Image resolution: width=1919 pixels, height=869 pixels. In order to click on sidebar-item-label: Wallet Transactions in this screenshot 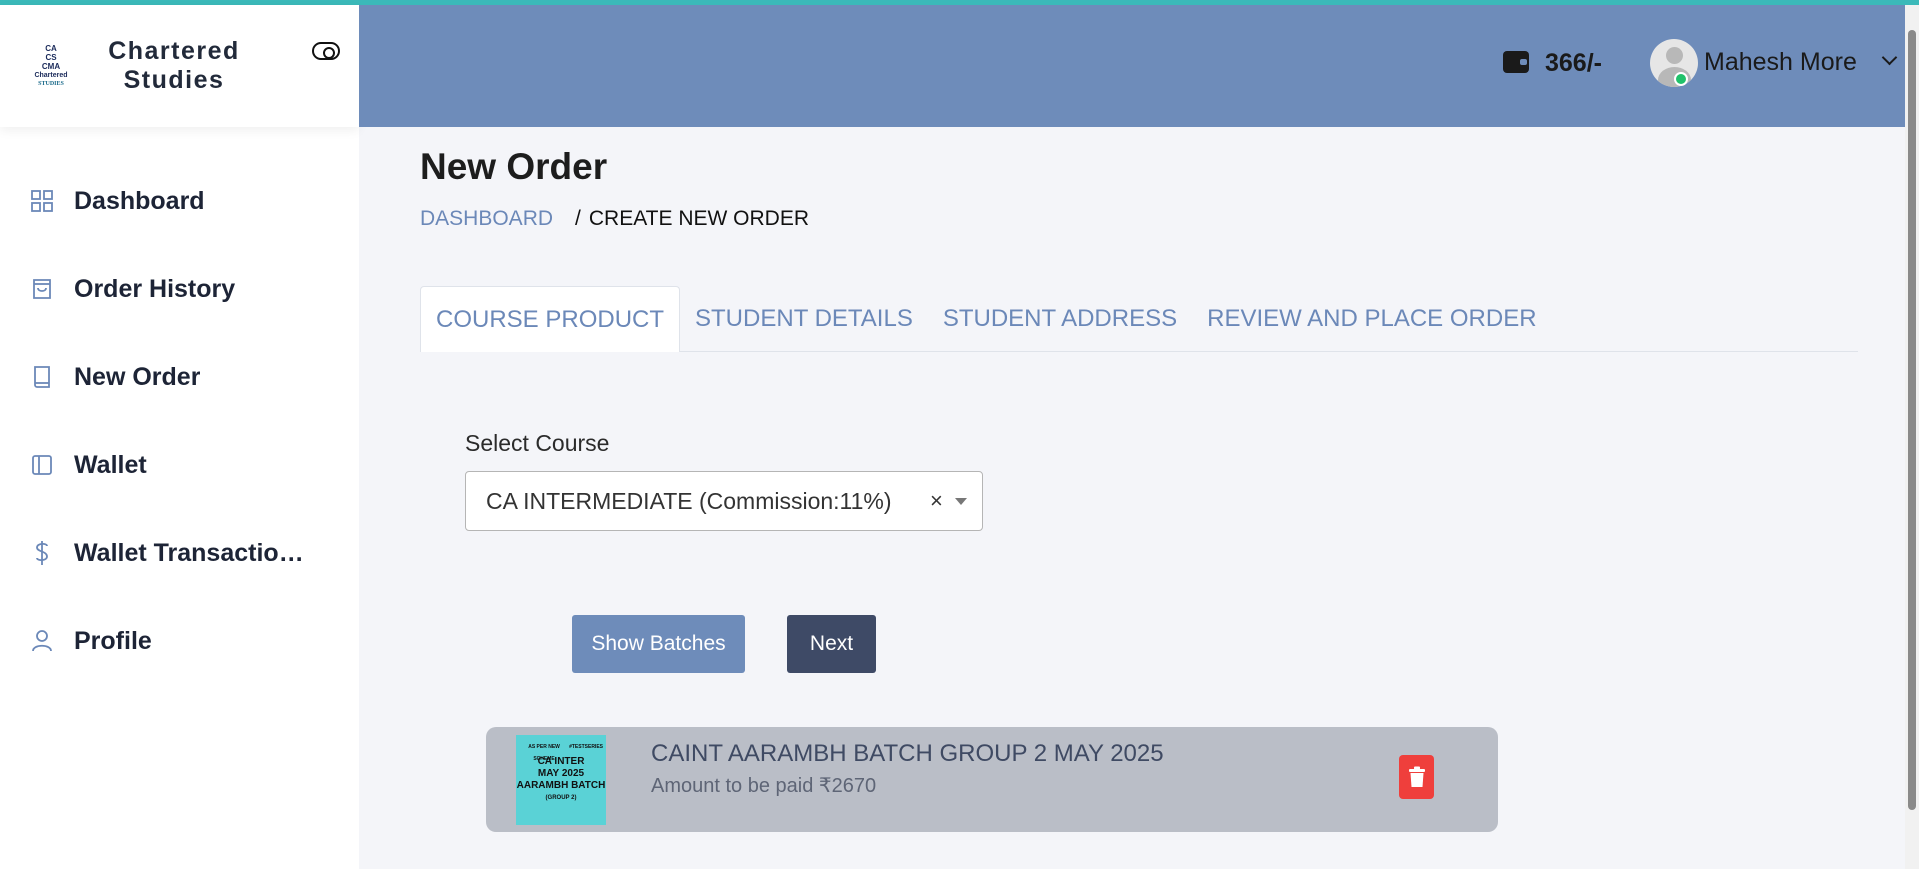, I will do `click(189, 552)`.